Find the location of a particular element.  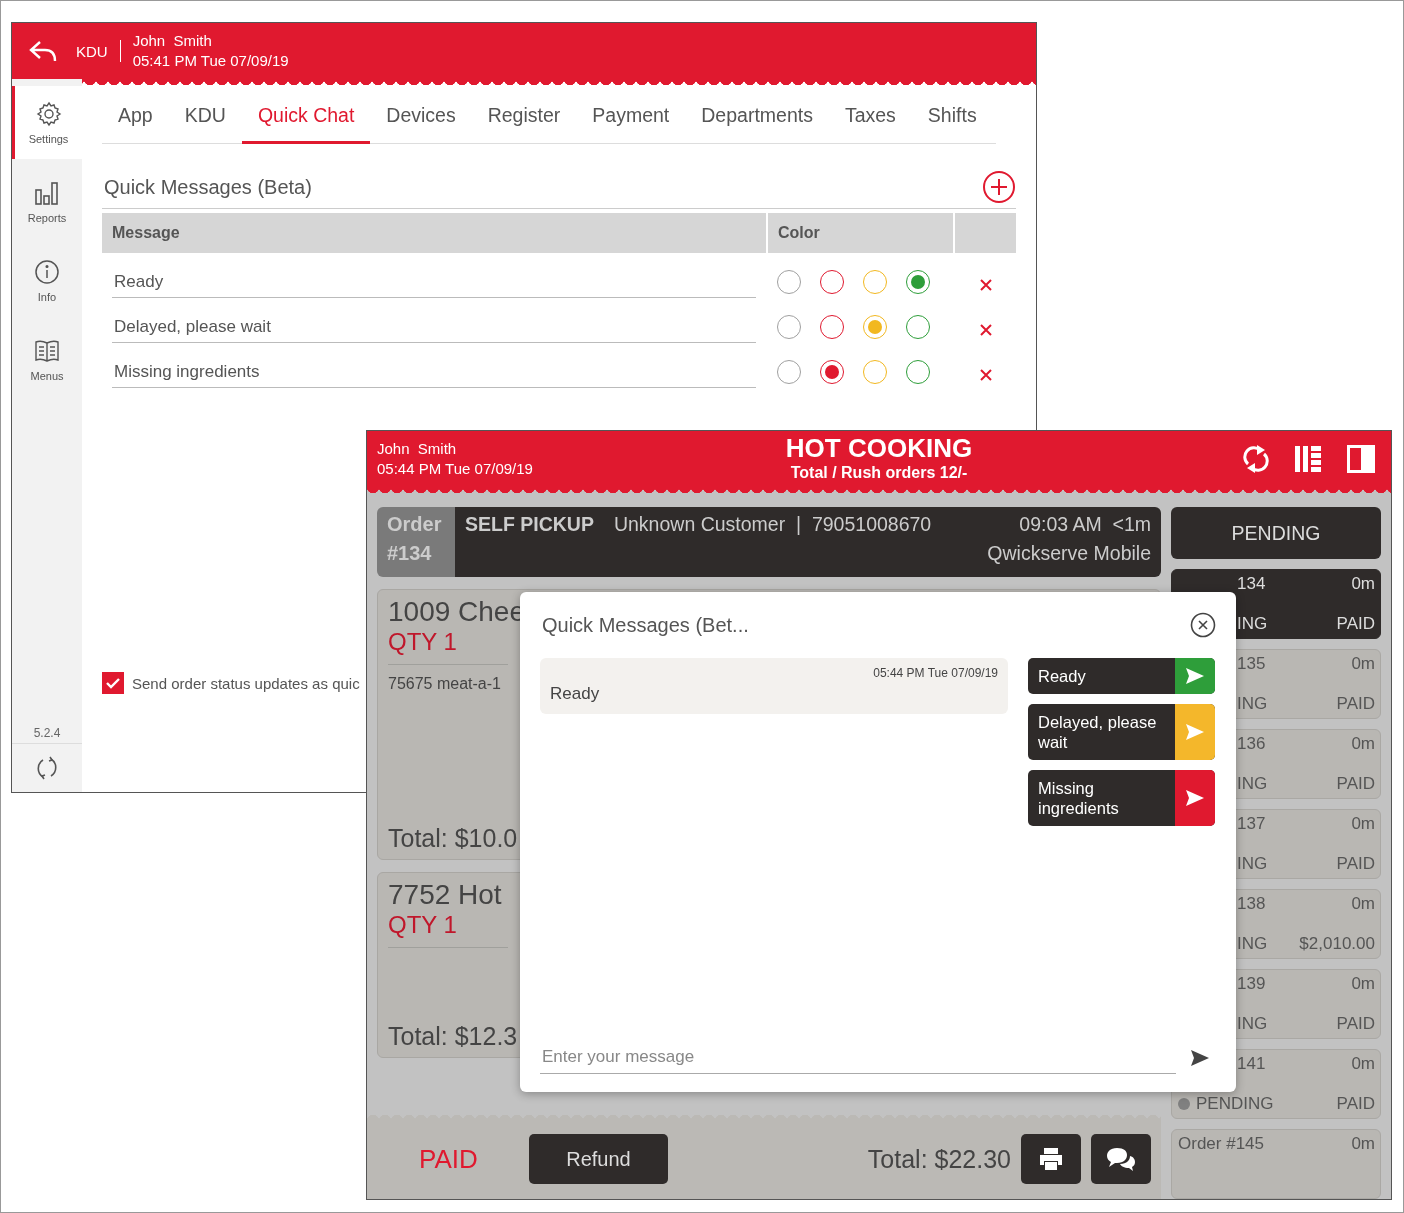

sidebar-item: Reports is located at coordinates (47, 201).